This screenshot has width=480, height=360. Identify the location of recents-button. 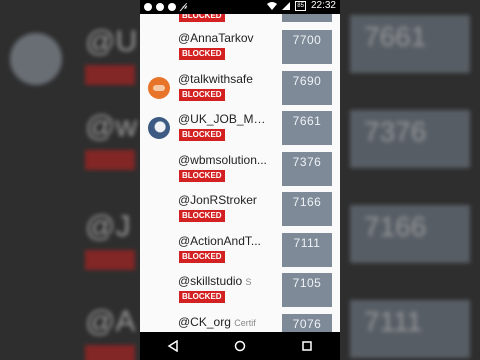
(307, 346).